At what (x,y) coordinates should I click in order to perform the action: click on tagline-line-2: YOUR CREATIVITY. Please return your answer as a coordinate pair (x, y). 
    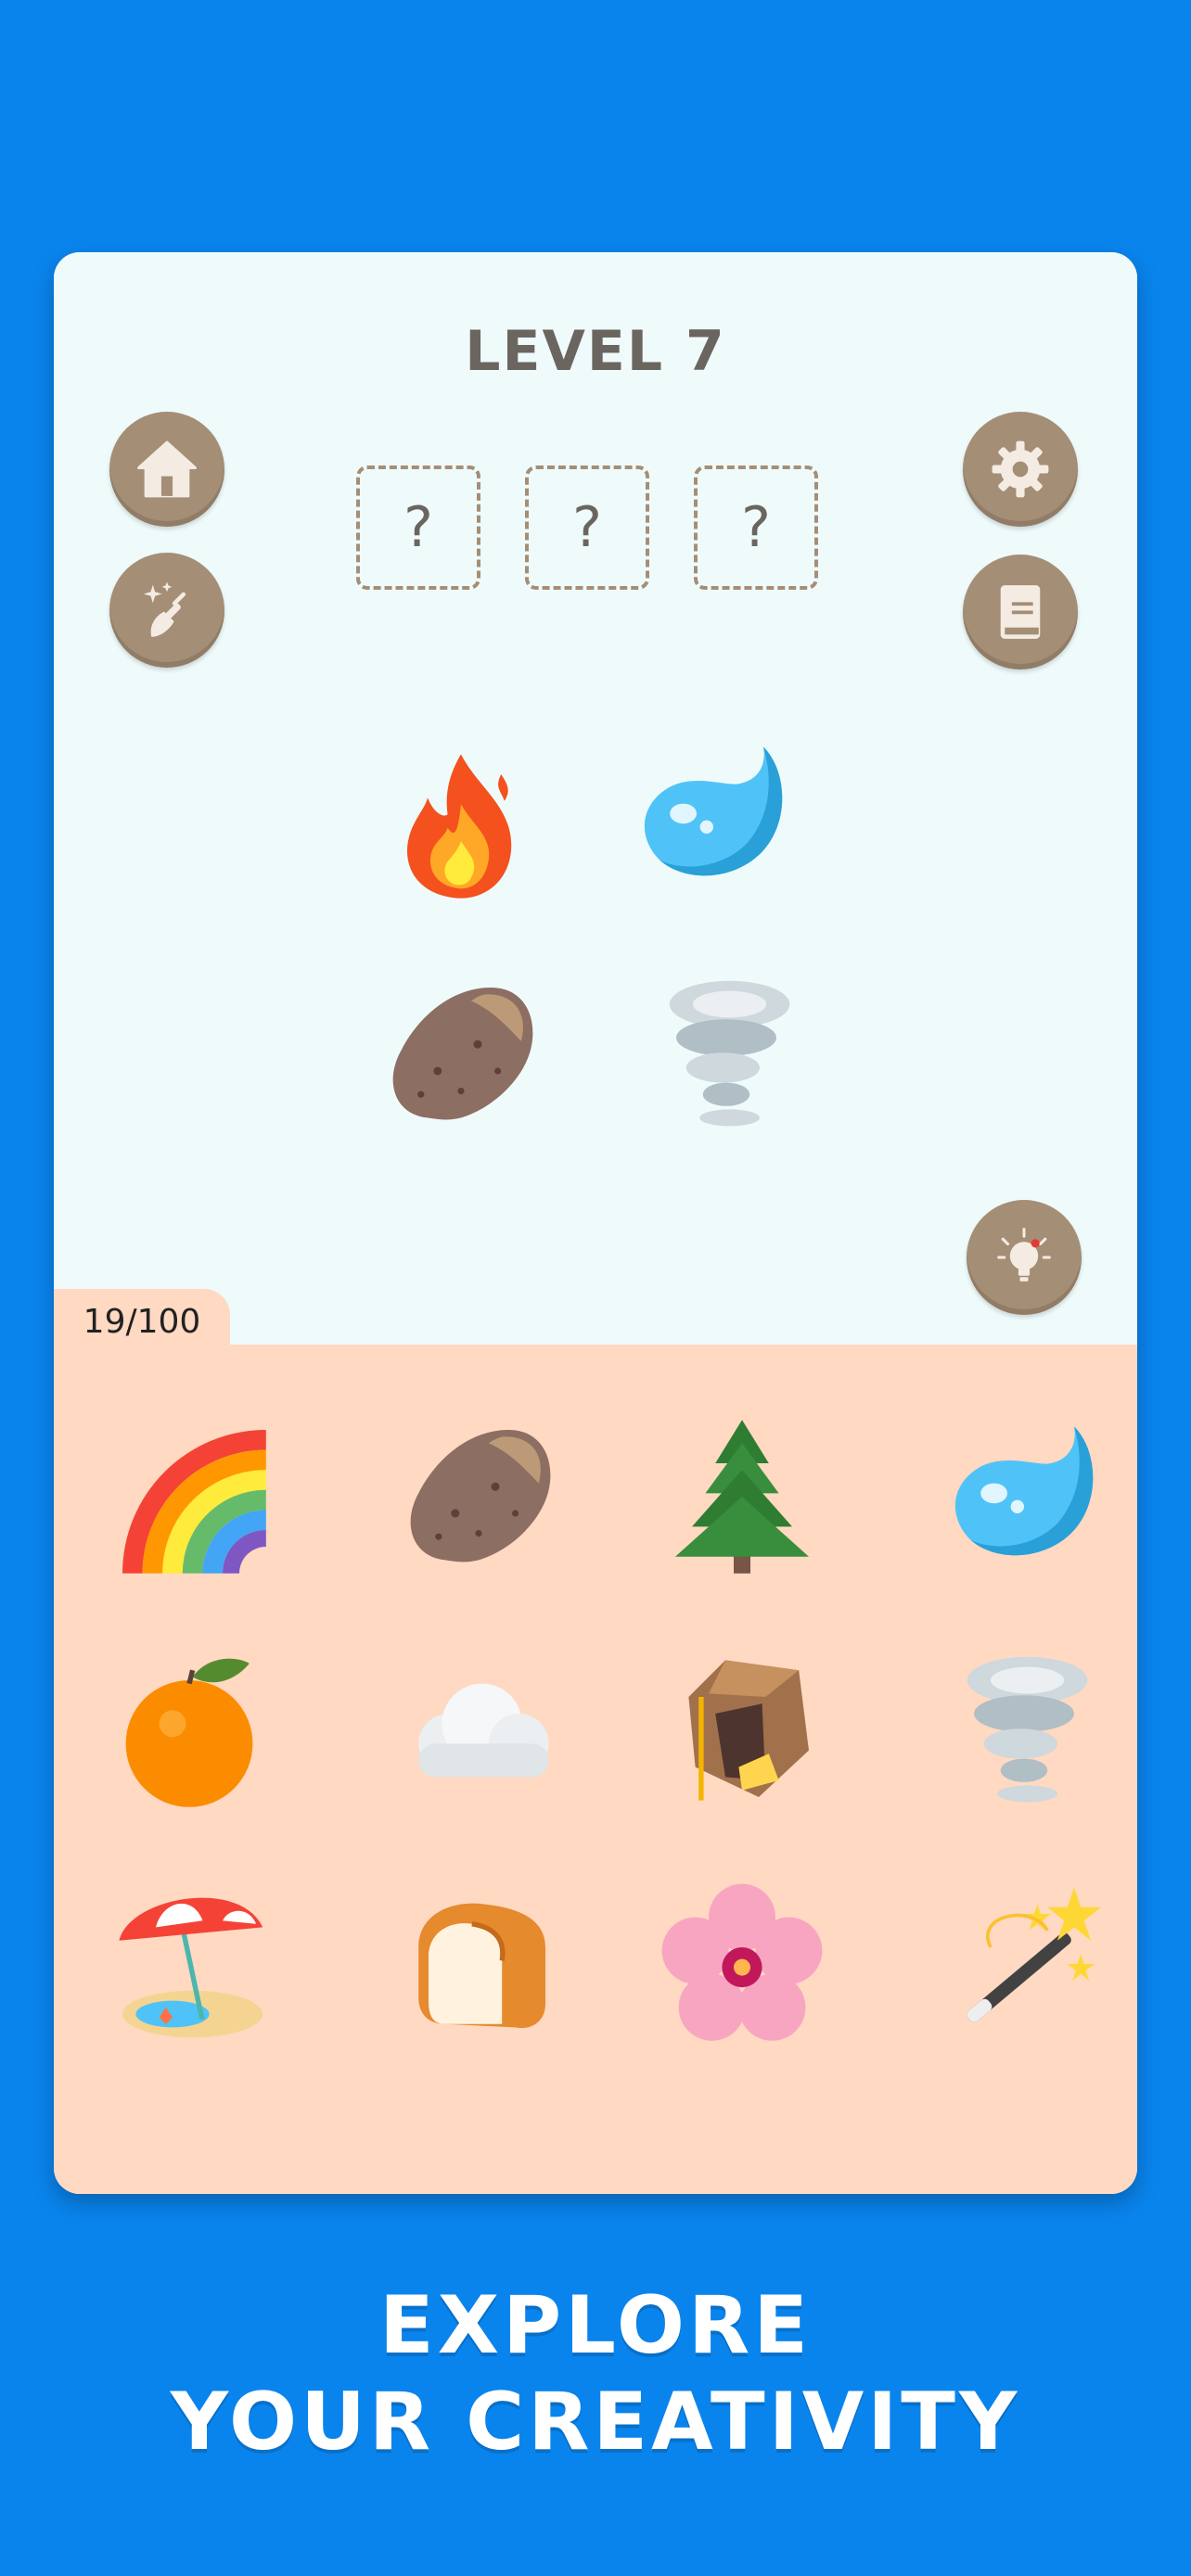
    Looking at the image, I should click on (595, 2422).